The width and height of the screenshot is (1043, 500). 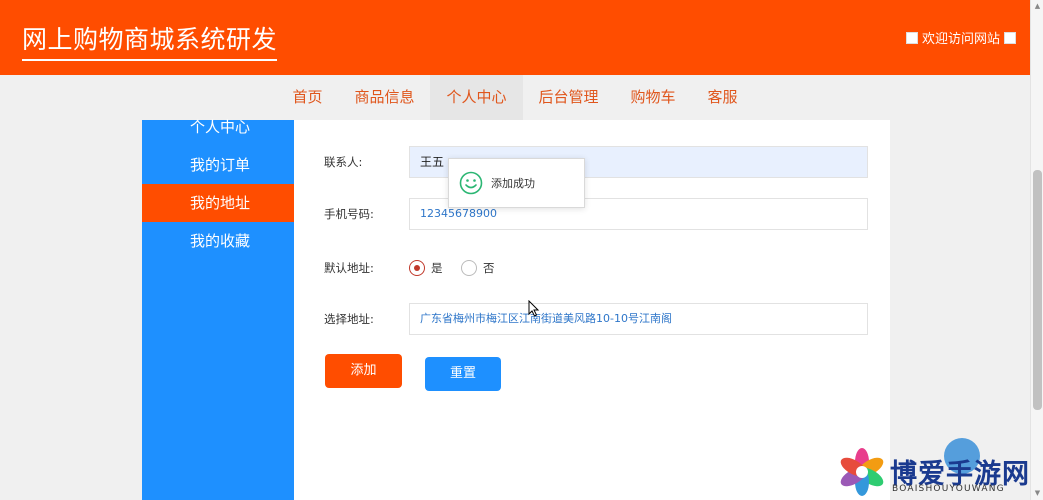 I want to click on radio-checked-icon, so click(x=417, y=268).